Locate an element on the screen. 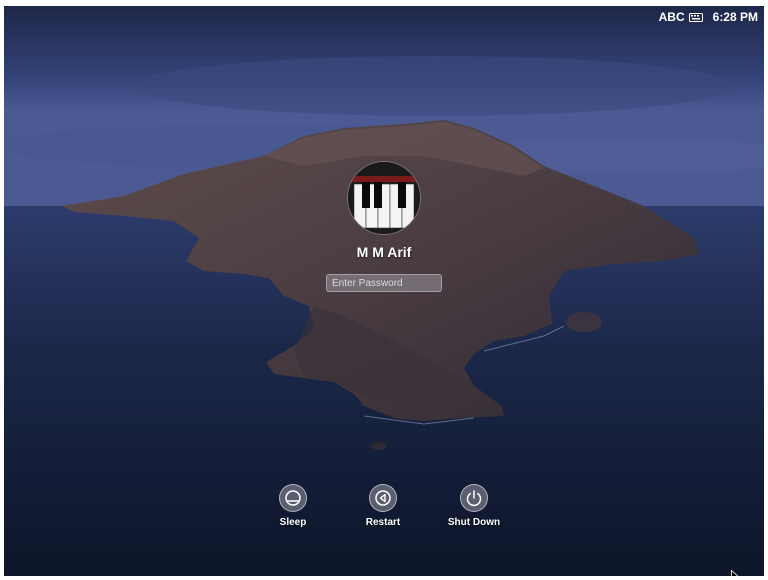 Image resolution: width=768 pixels, height=580 pixels. user-name: M M Arif is located at coordinates (384, 252).